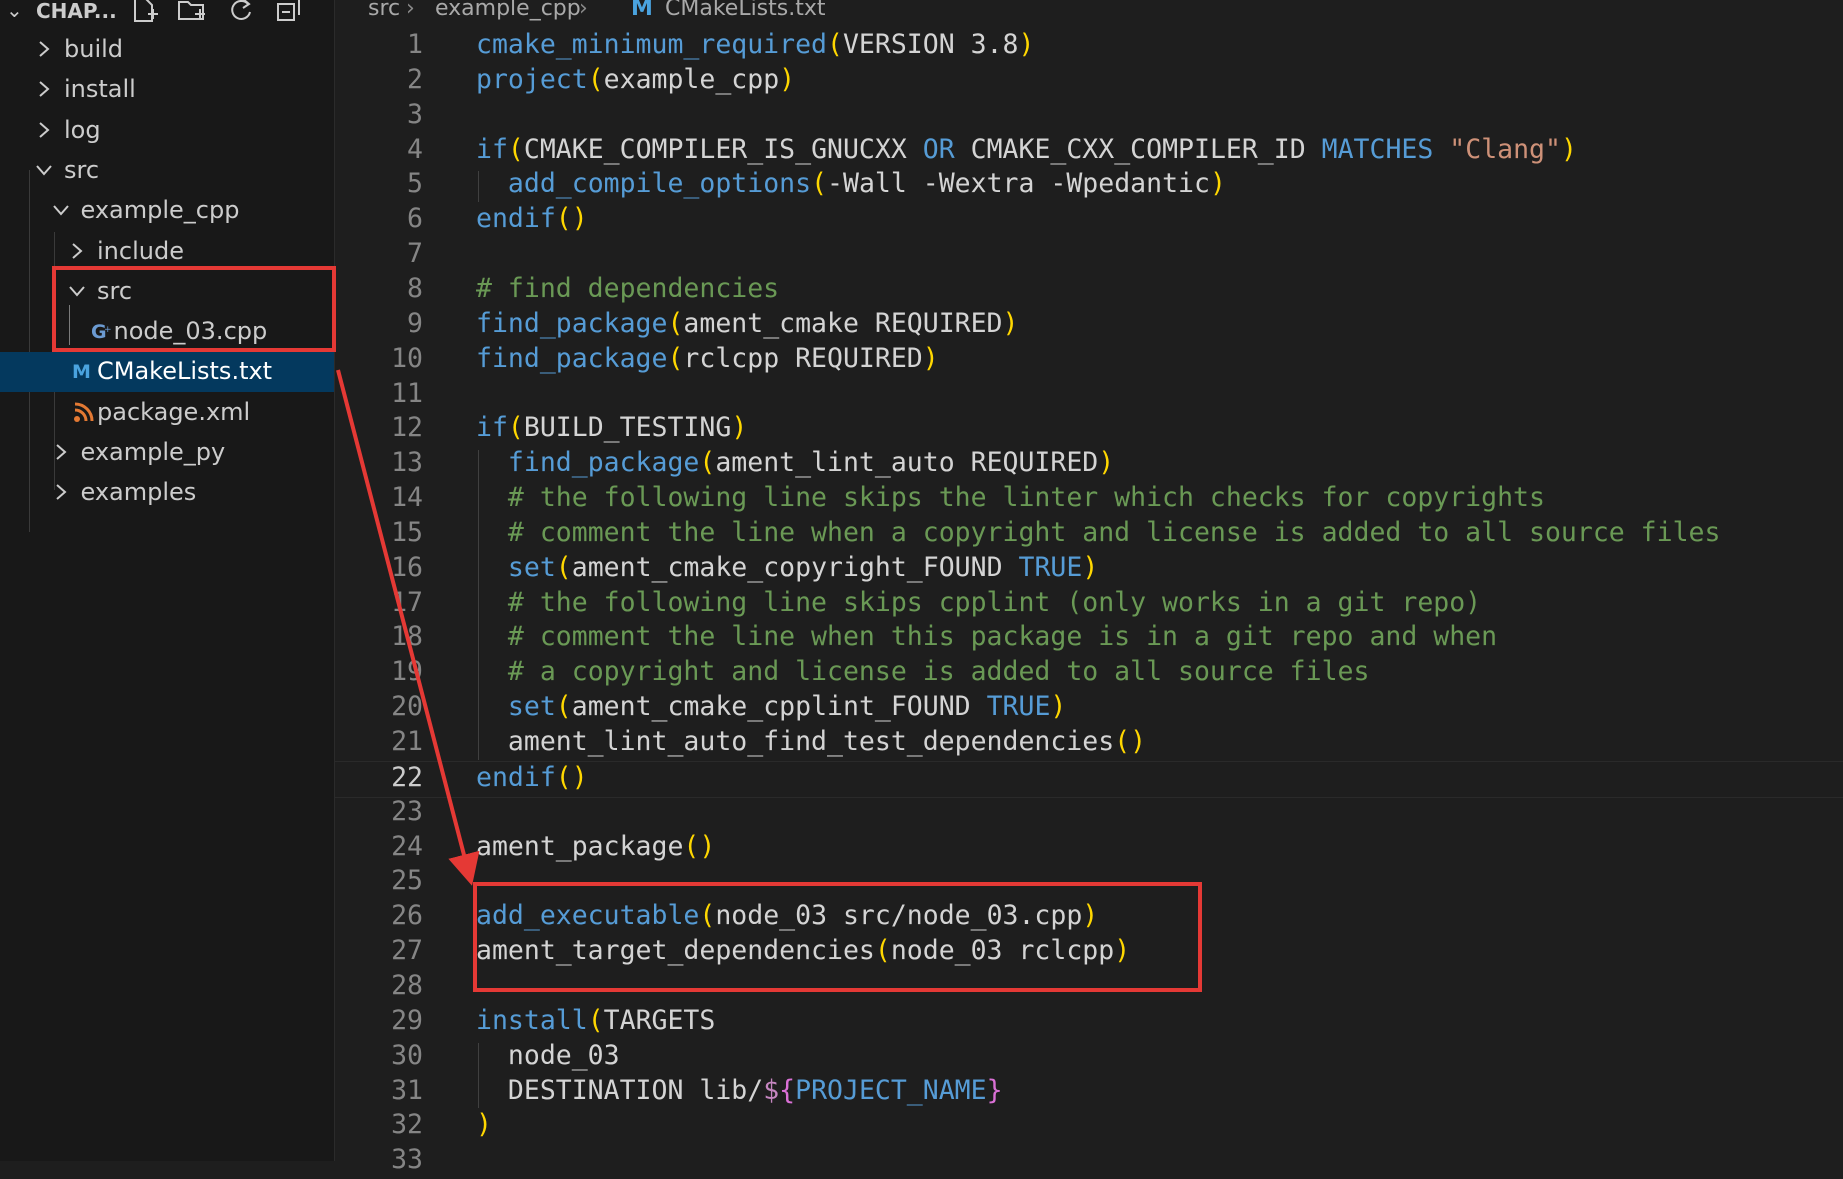 The width and height of the screenshot is (1843, 1179). What do you see at coordinates (167, 90) in the screenshot?
I see `tree-folder: install` at bounding box center [167, 90].